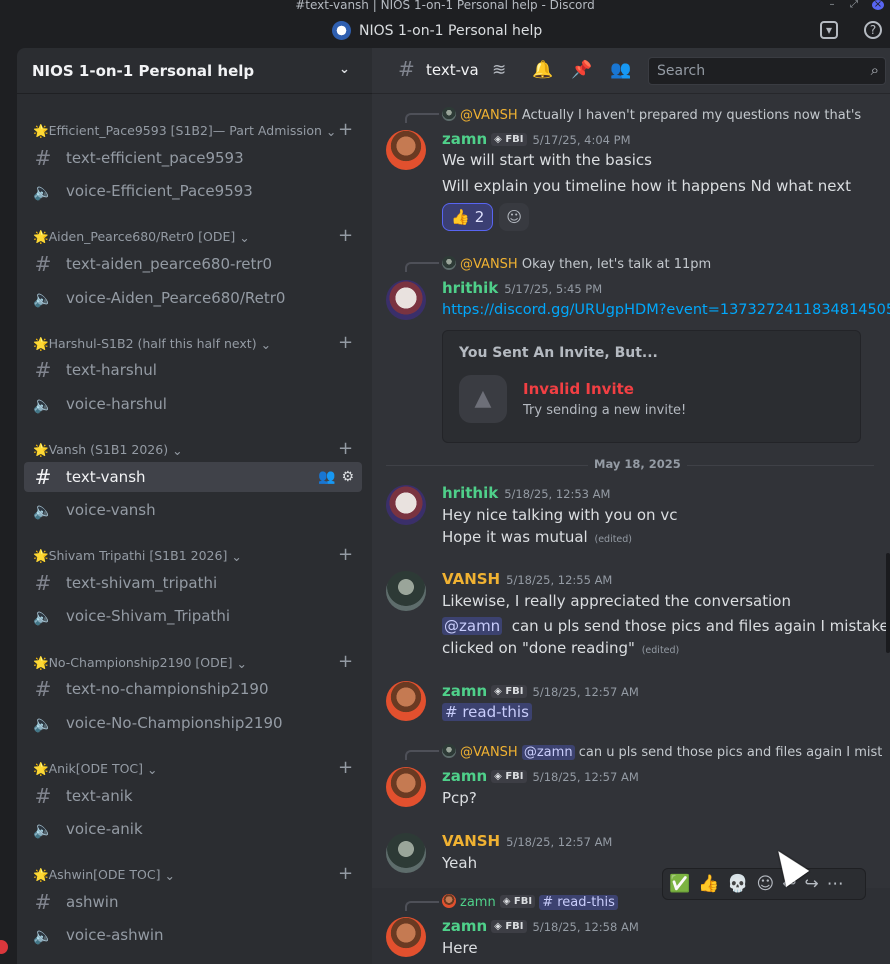  What do you see at coordinates (878, 5) in the screenshot?
I see `close-icon: ×` at bounding box center [878, 5].